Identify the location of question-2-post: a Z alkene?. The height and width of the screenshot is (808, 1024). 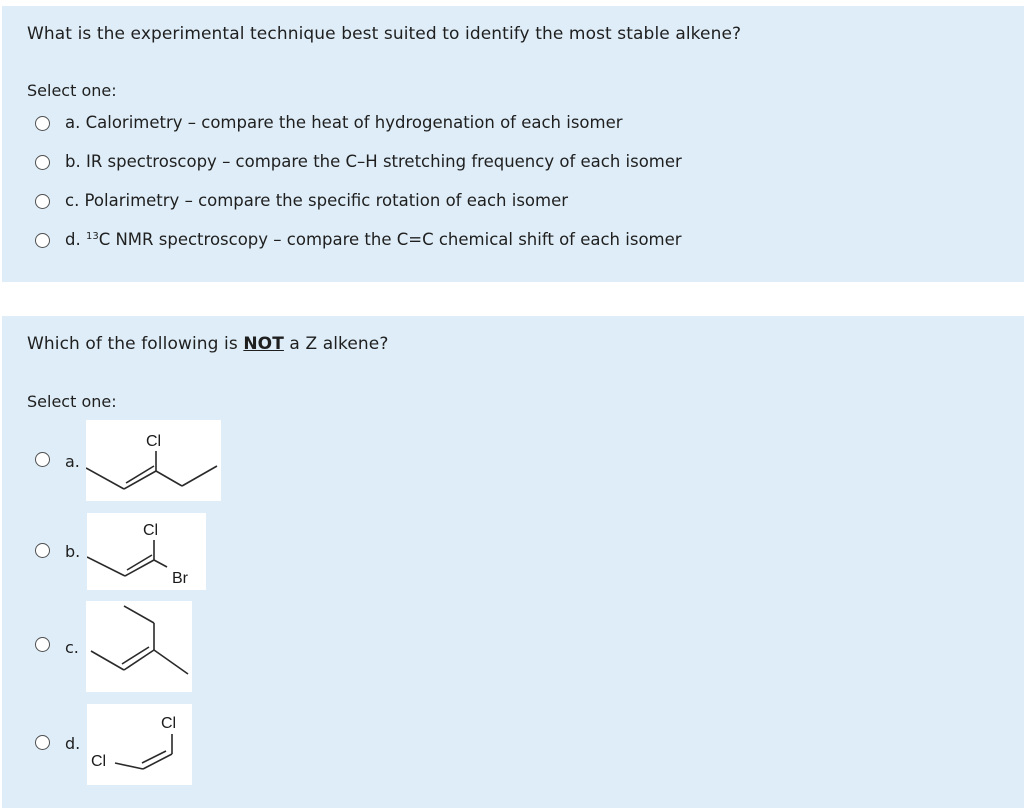
(336, 344).